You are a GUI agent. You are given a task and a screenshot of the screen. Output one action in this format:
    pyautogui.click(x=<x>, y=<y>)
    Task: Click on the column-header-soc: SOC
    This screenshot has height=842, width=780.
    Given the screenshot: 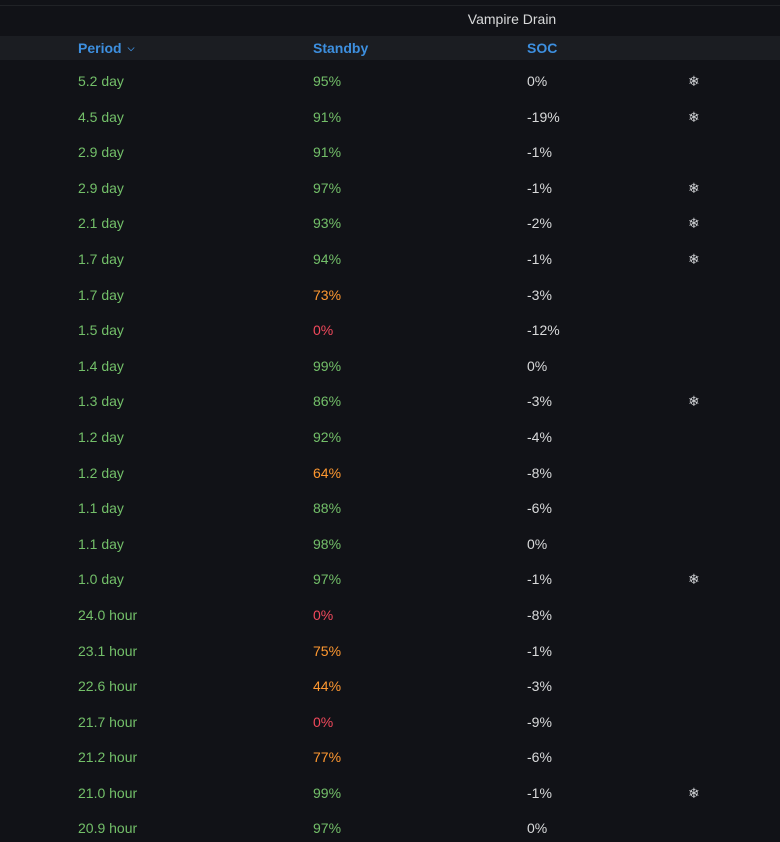 What is the action you would take?
    pyautogui.click(x=542, y=48)
    